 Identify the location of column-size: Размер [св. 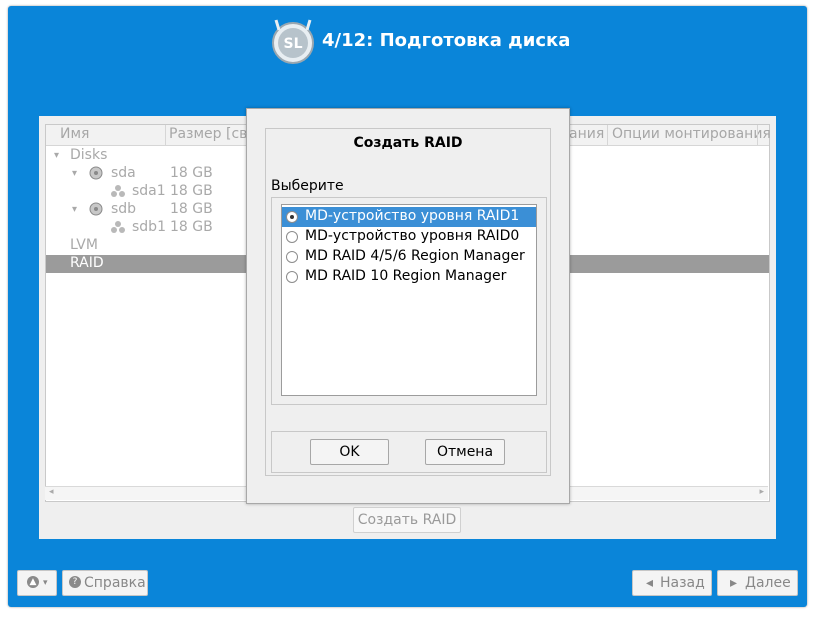
(208, 134).